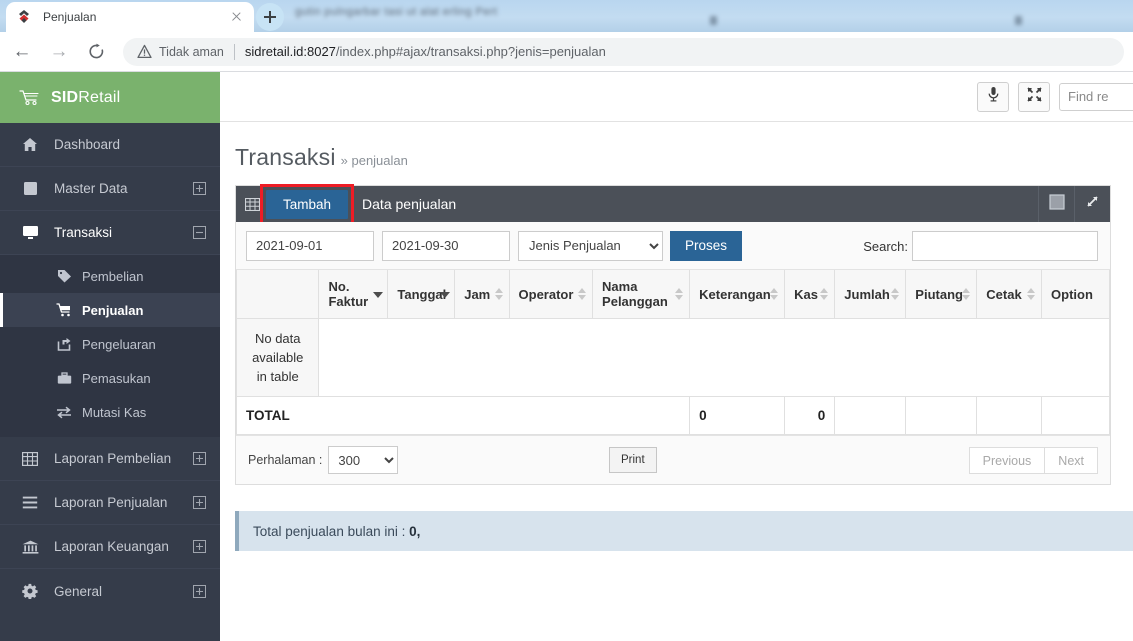 The width and height of the screenshot is (1133, 641). Describe the element at coordinates (1005, 246) in the screenshot. I see `search-input` at that location.